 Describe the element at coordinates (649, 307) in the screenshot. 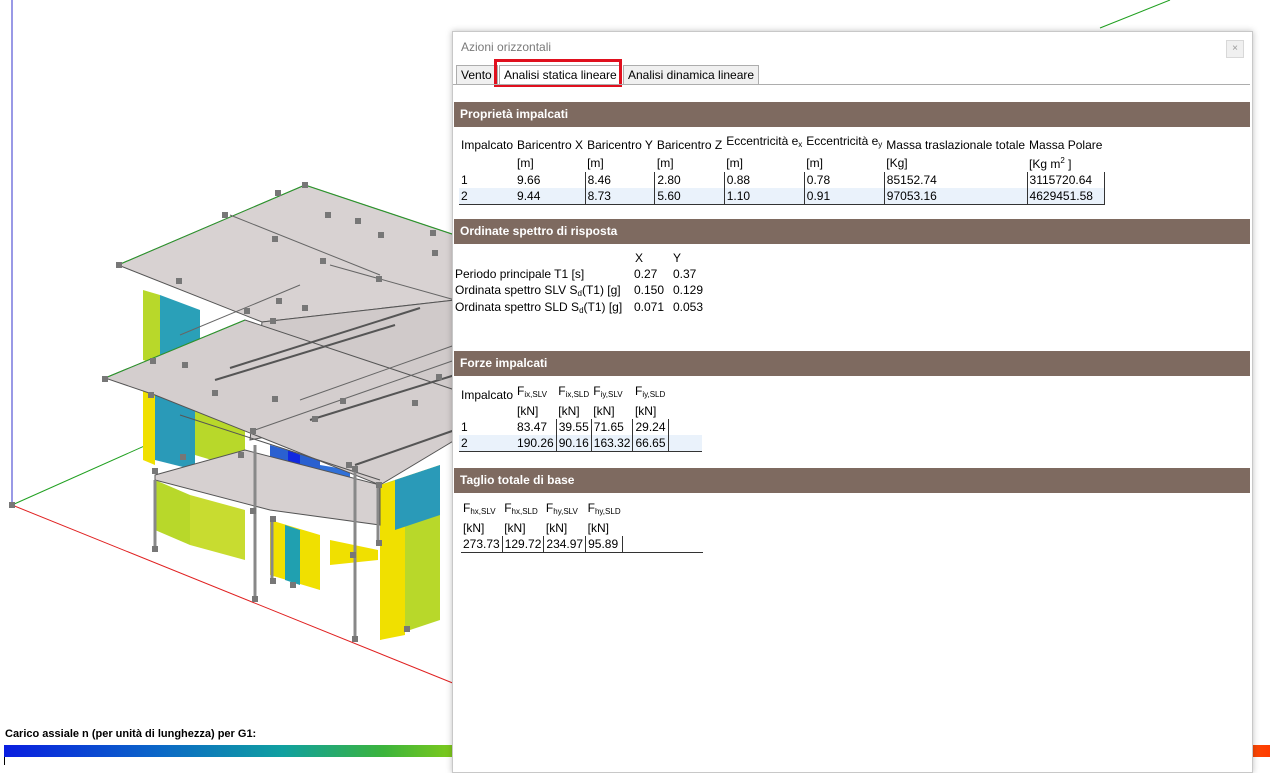

I see `spettro-row-x: 0.071` at that location.